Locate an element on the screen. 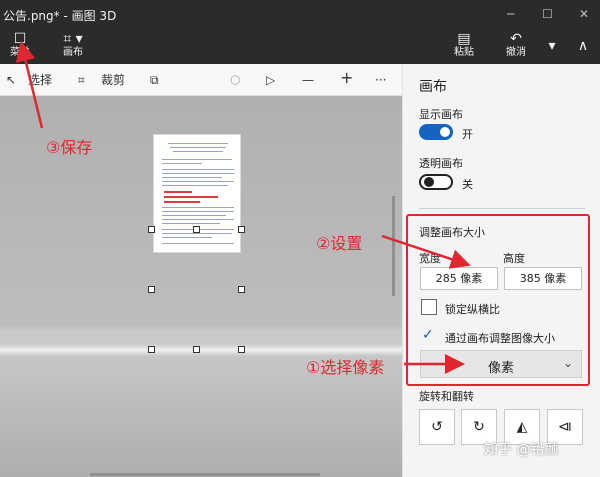 The image size is (600, 477). select-pixels-annotation: ①选择像素 is located at coordinates (345, 367).